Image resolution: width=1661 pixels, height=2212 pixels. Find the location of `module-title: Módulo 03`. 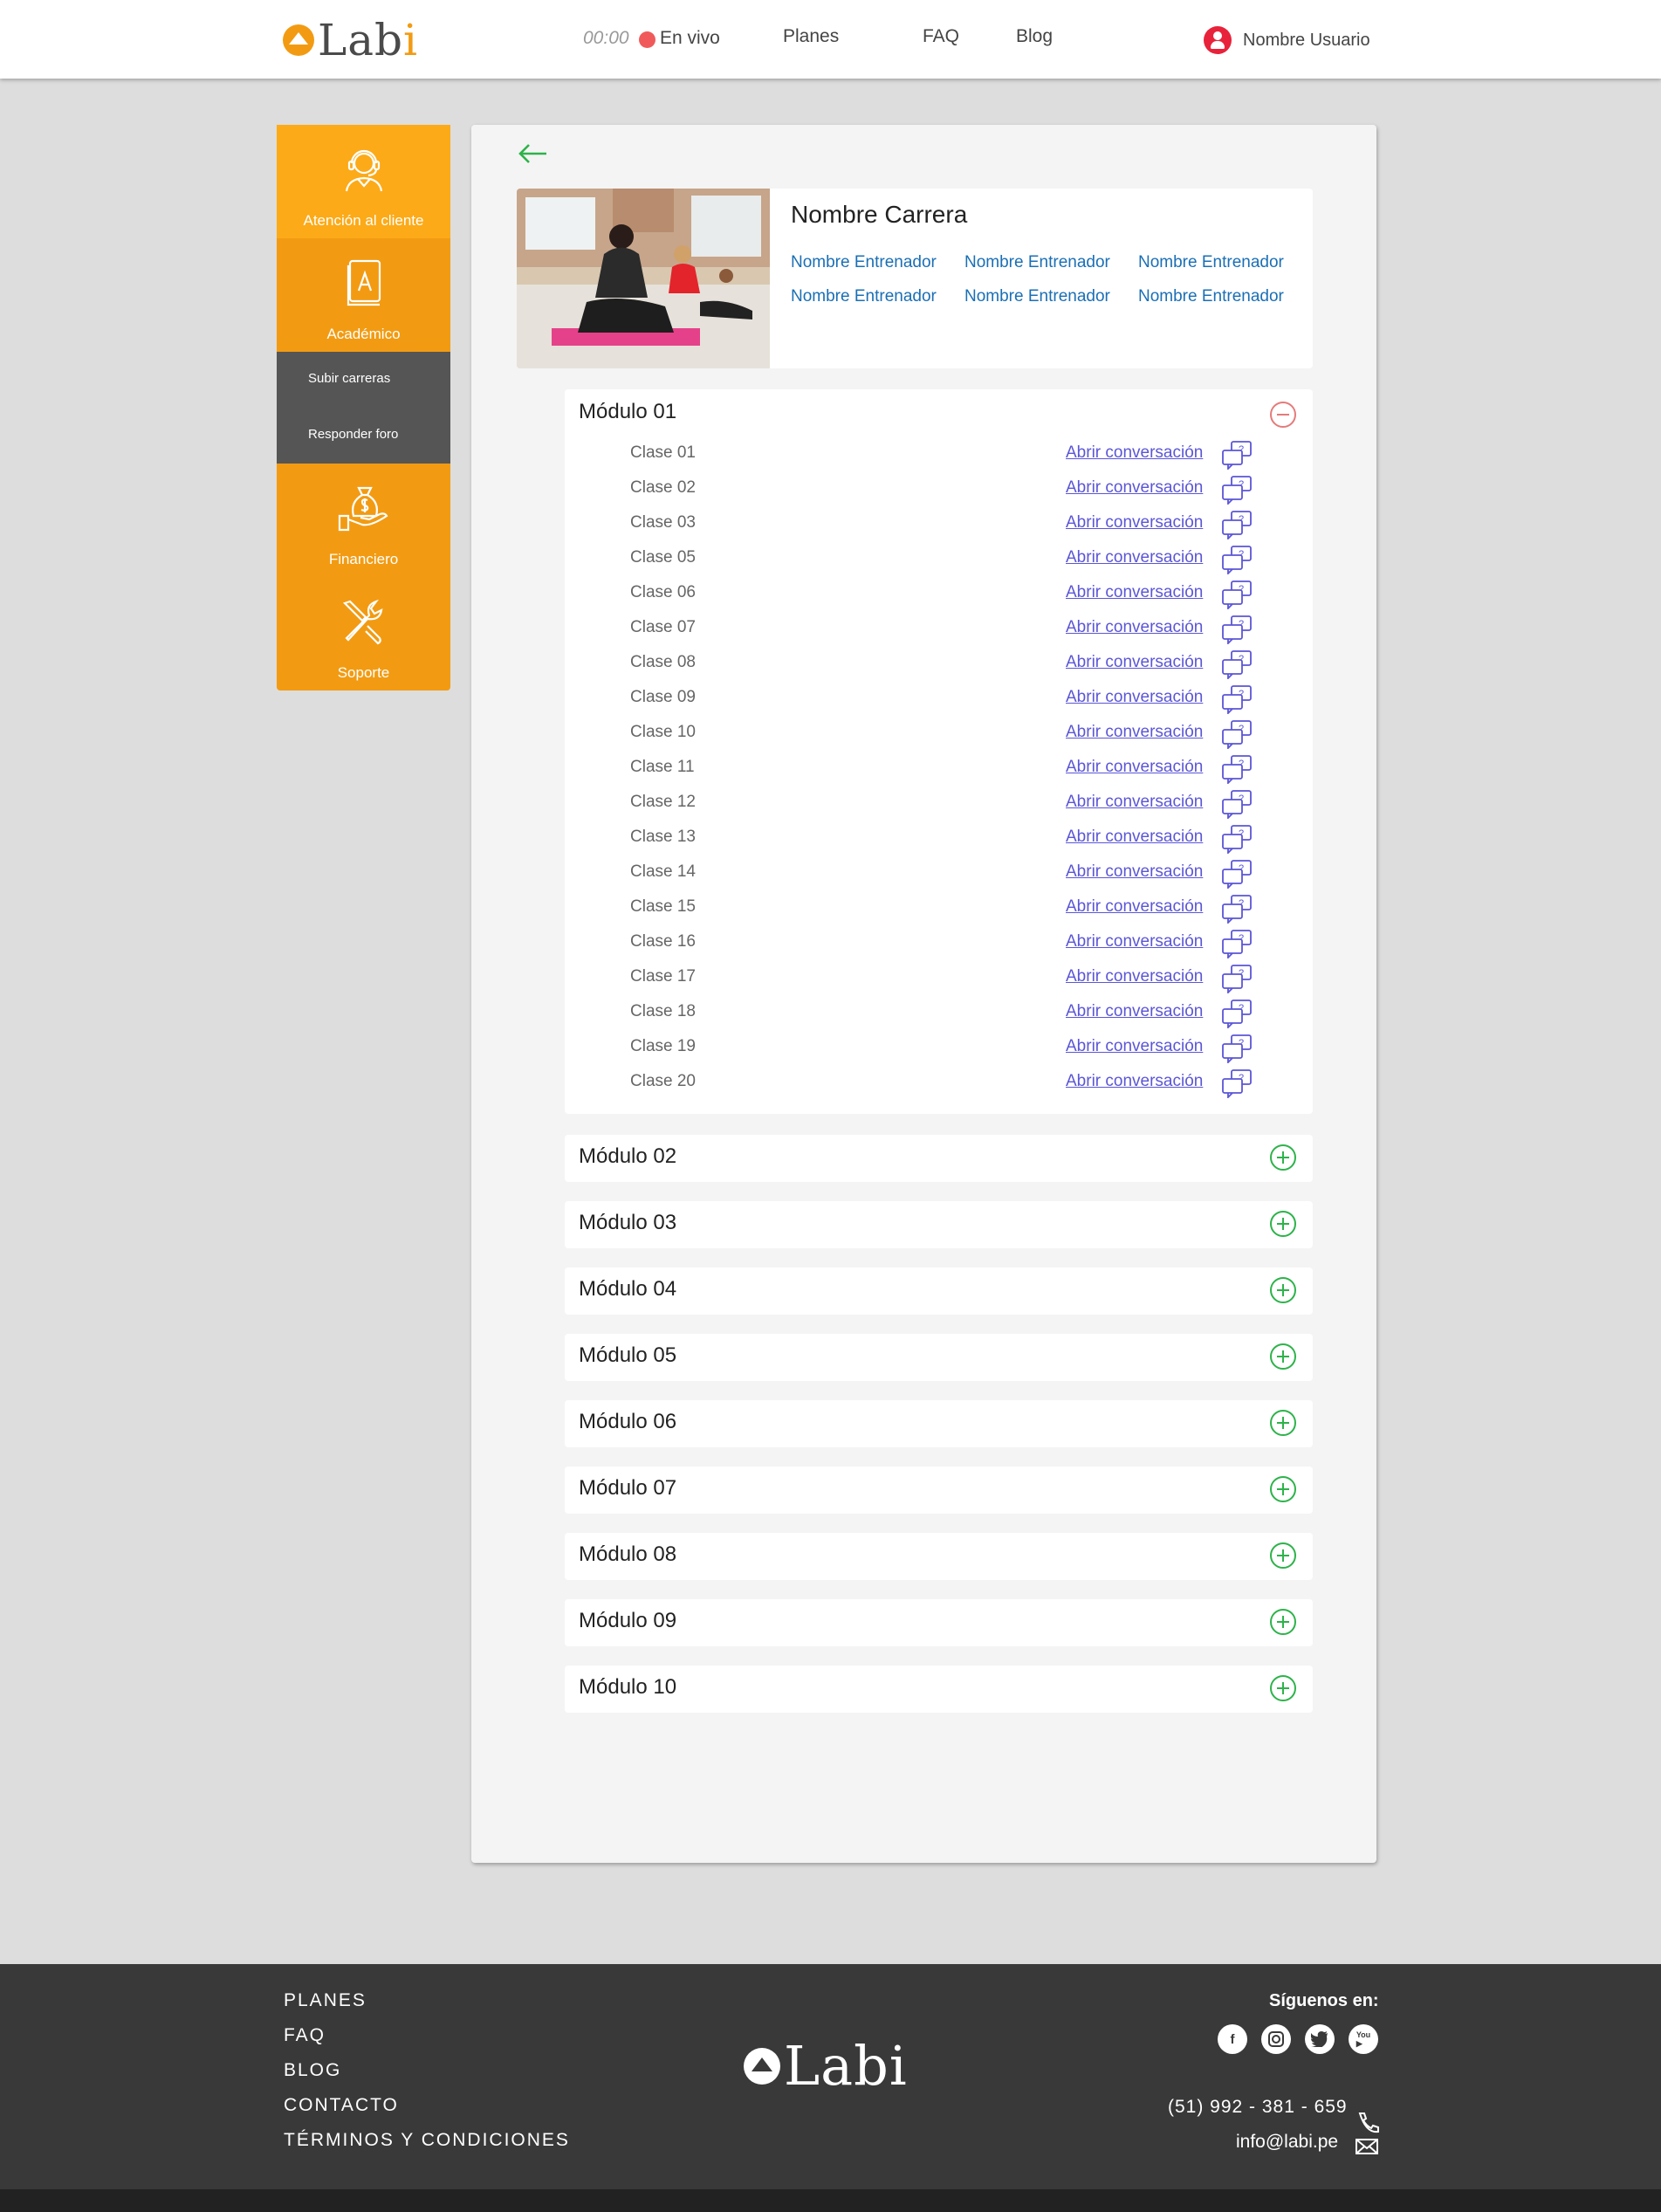

module-title: Módulo 03 is located at coordinates (627, 1223).